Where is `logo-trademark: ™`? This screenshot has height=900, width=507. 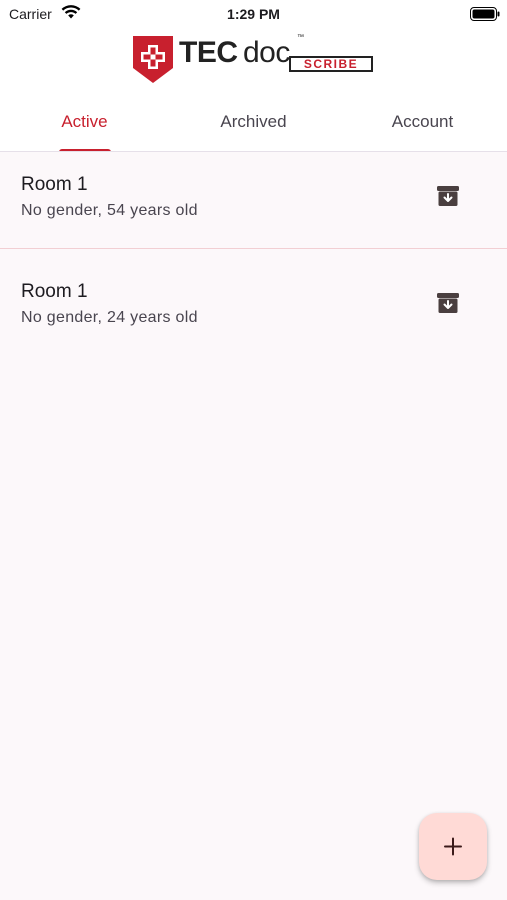
logo-trademark: ™ is located at coordinates (300, 37).